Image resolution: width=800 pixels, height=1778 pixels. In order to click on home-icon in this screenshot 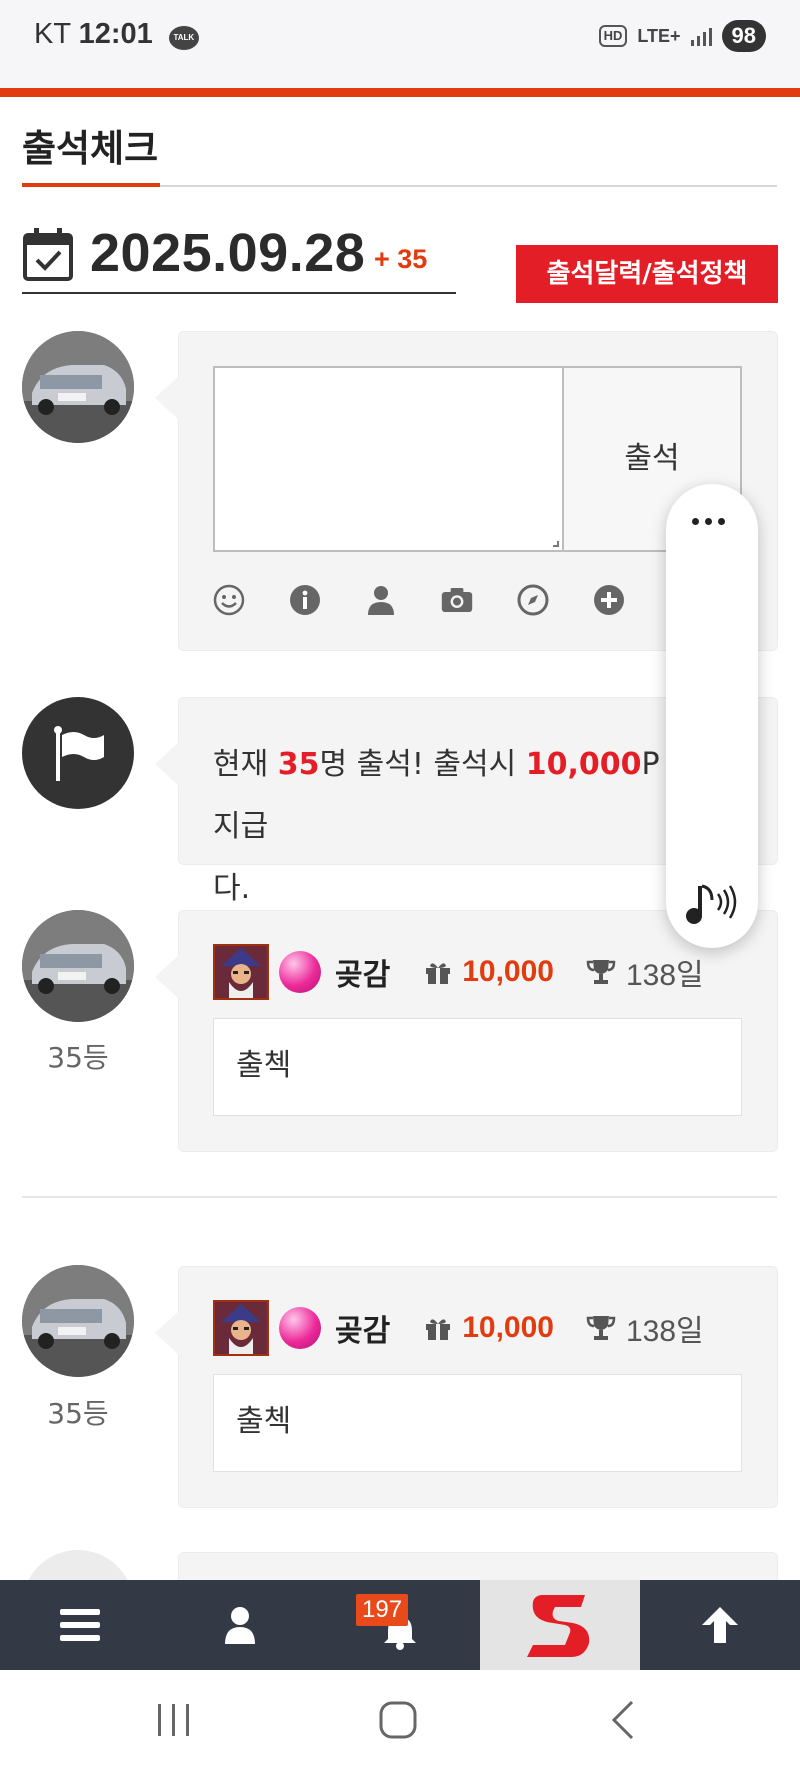, I will do `click(398, 1720)`.